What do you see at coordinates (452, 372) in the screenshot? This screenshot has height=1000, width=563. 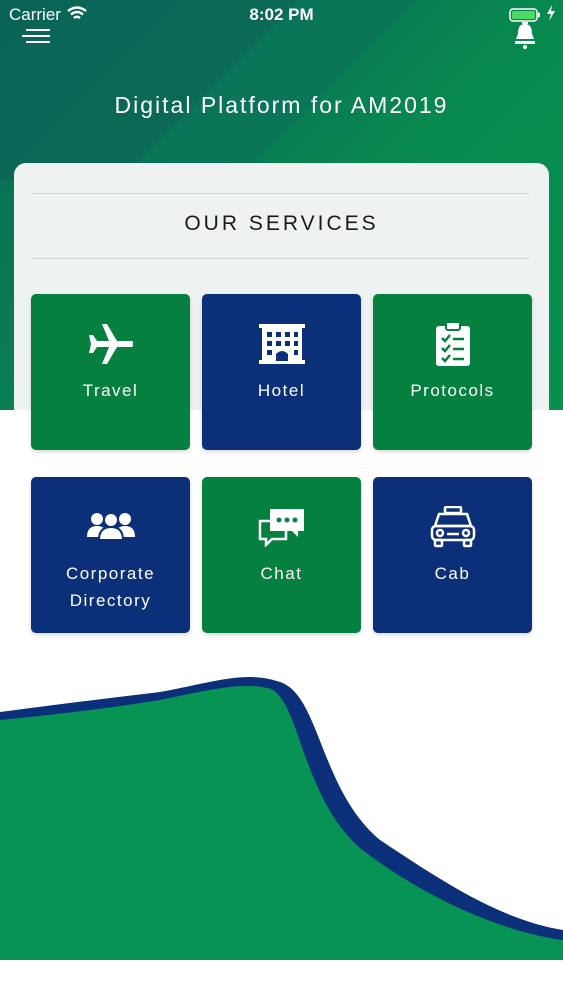 I see `service-tile-protocols: Protocols` at bounding box center [452, 372].